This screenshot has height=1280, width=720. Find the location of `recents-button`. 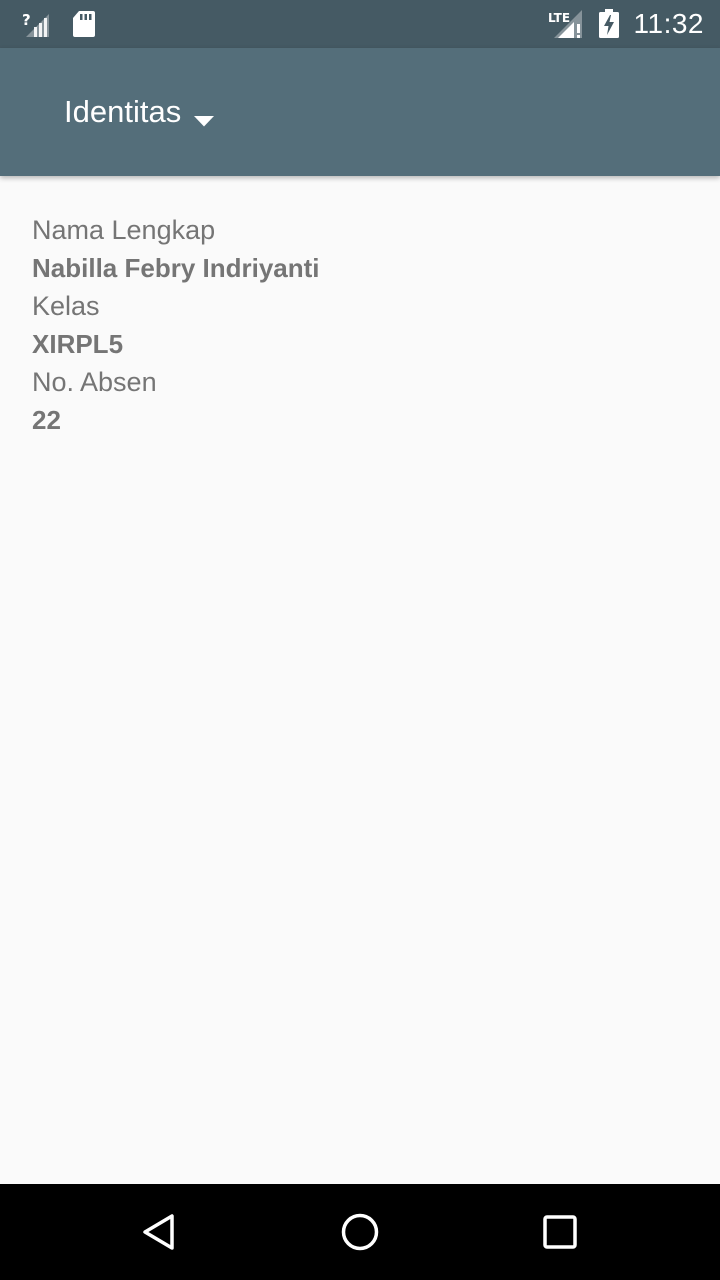

recents-button is located at coordinates (560, 1232).